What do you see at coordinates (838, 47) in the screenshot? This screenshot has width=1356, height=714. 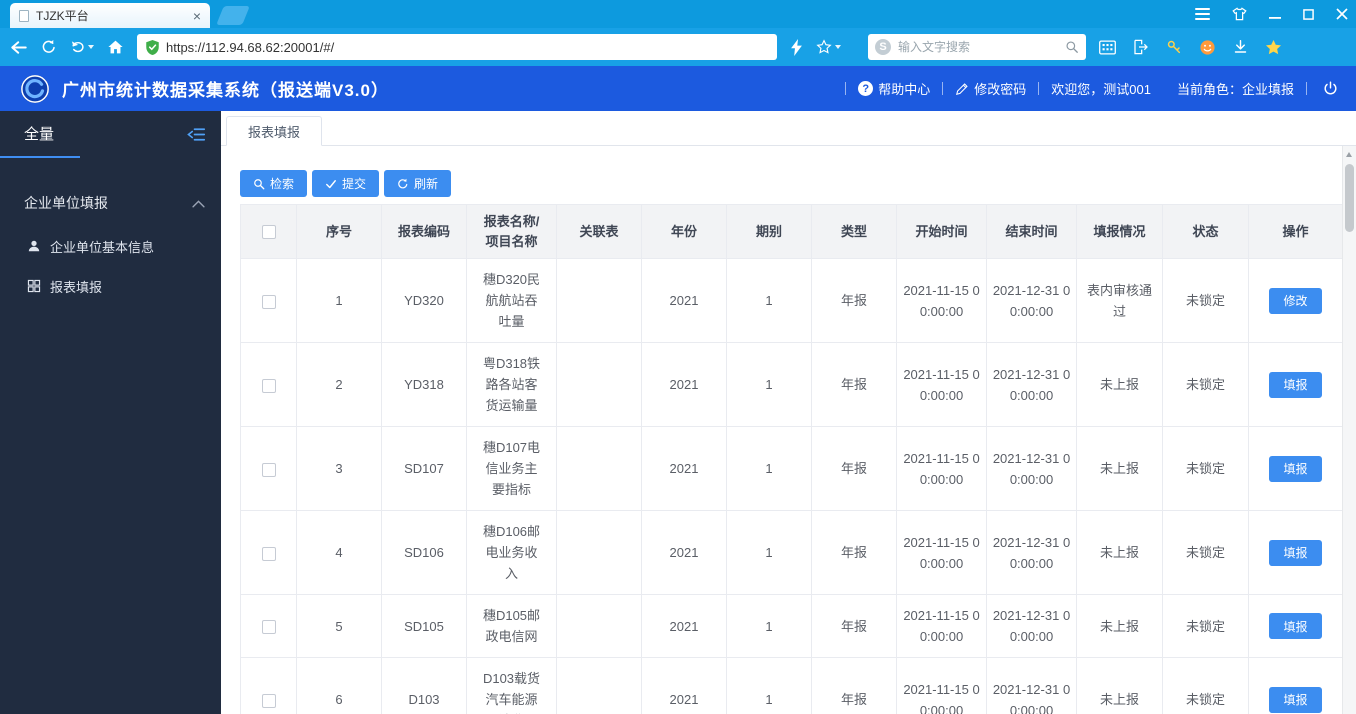 I see `favorites-dropdown-caret` at bounding box center [838, 47].